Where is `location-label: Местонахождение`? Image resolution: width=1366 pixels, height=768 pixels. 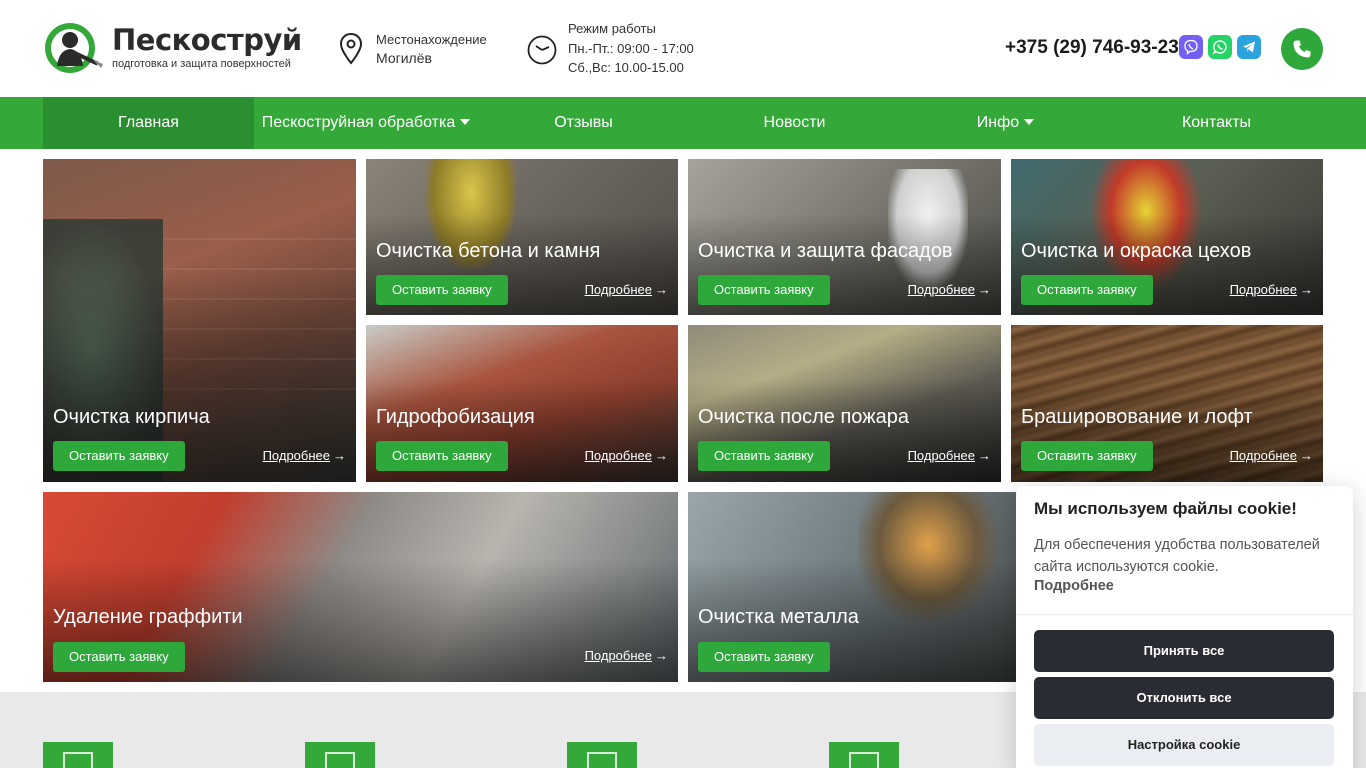 location-label: Местонахождение is located at coordinates (431, 39).